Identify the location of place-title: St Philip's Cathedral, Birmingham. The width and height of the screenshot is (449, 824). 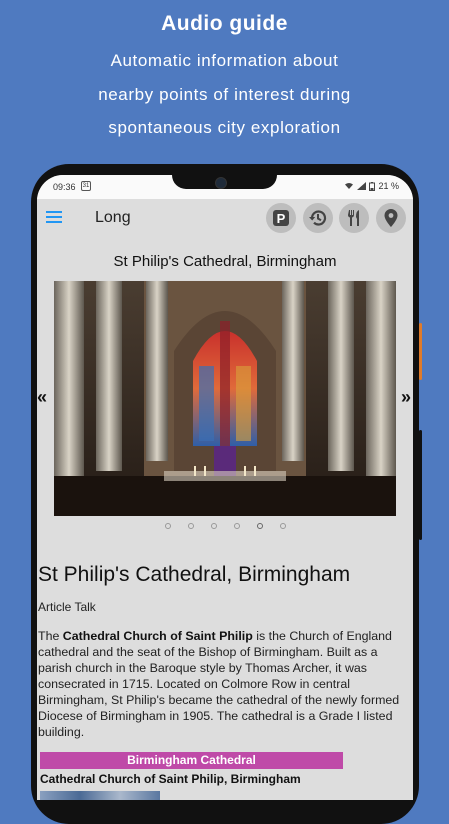
(225, 261).